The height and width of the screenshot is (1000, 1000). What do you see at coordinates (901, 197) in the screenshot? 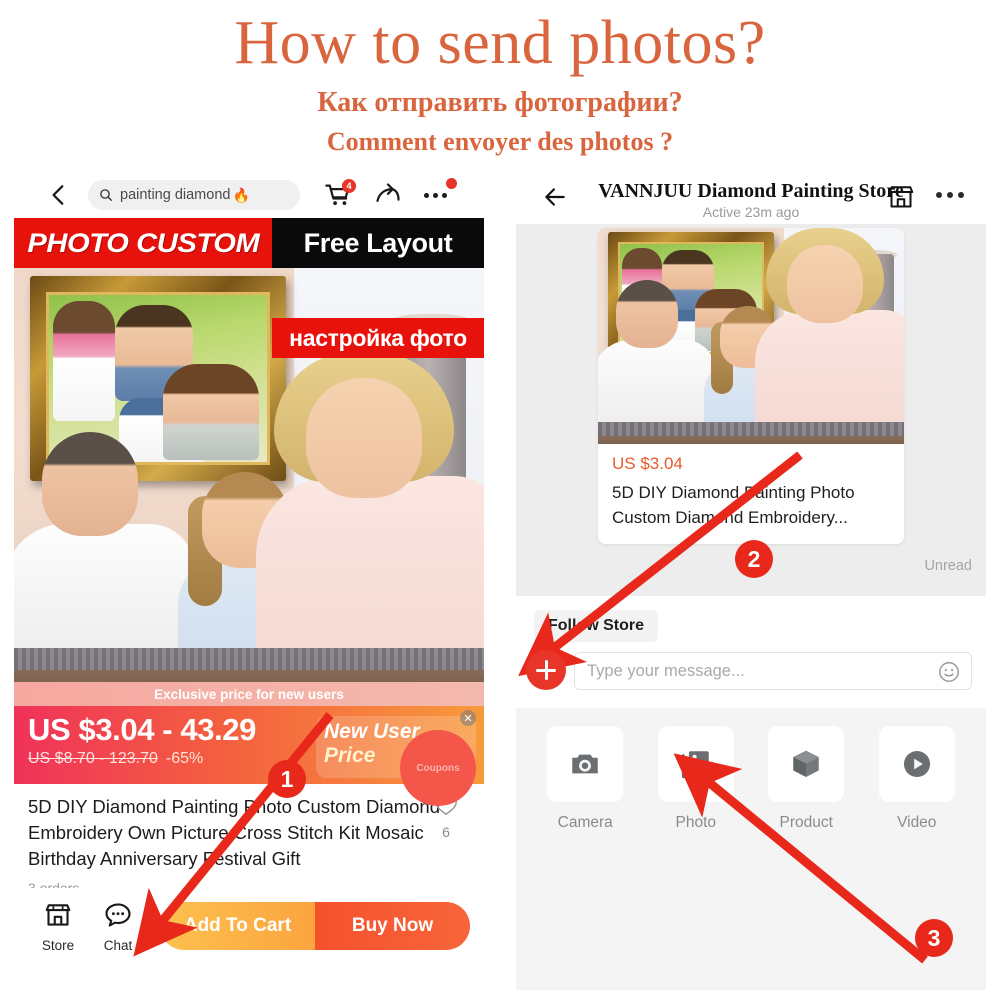
I see `storefront-icon` at bounding box center [901, 197].